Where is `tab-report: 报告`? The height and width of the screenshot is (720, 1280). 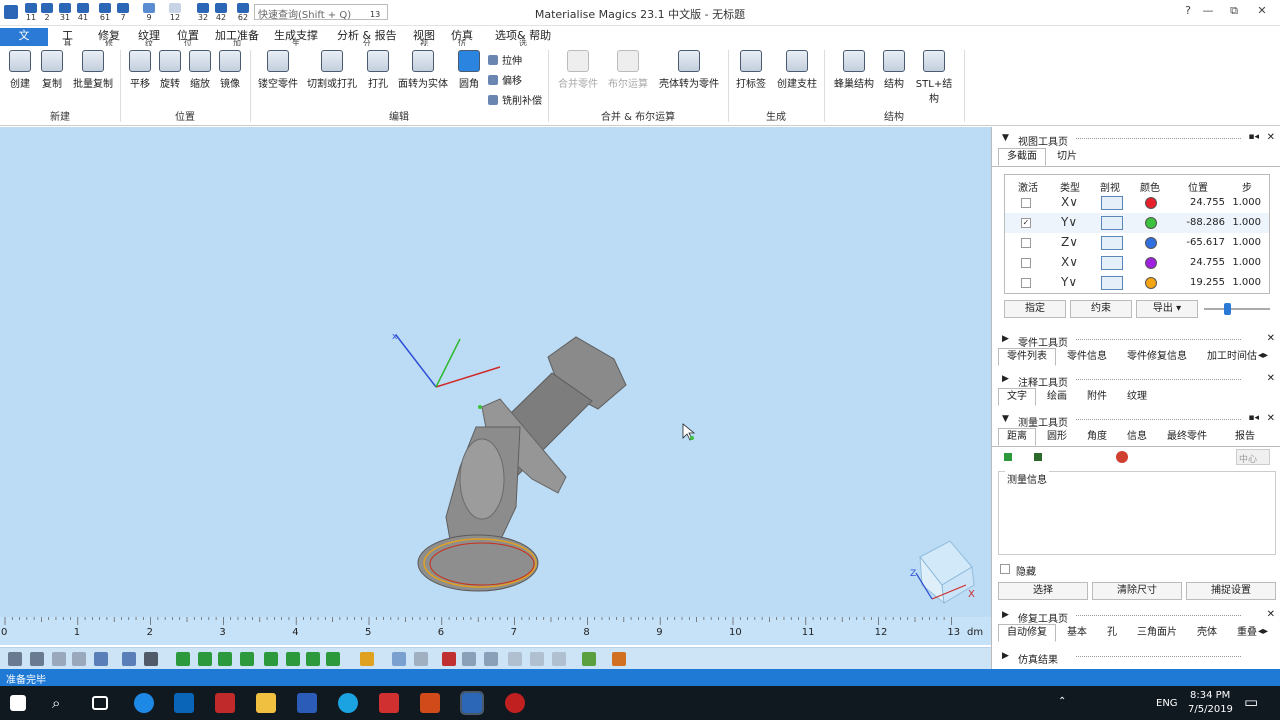
tab-report: 报告 is located at coordinates (1245, 437).